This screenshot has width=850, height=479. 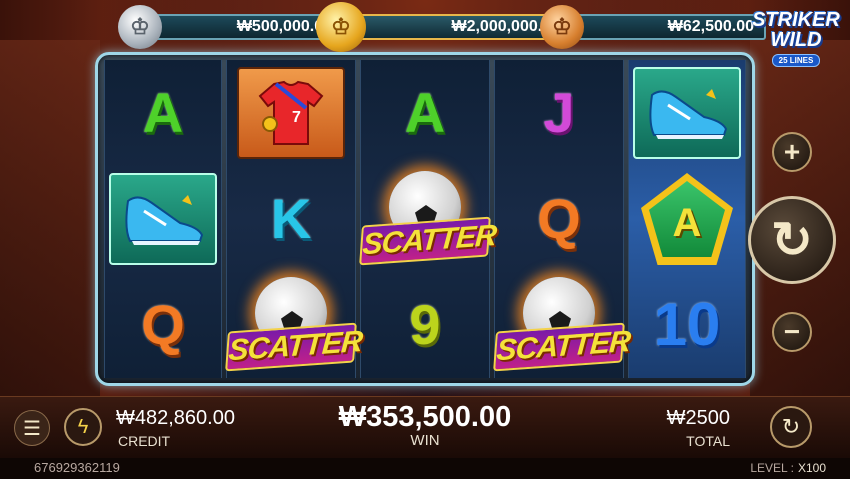 I want to click on logo-line1: STRIKER, so click(x=796, y=20).